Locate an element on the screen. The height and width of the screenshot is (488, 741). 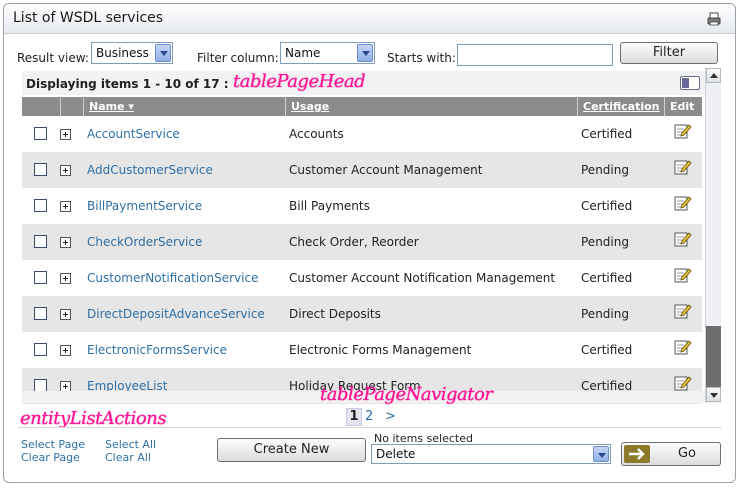
service-usage: Check Order, Reorder is located at coordinates (354, 242).